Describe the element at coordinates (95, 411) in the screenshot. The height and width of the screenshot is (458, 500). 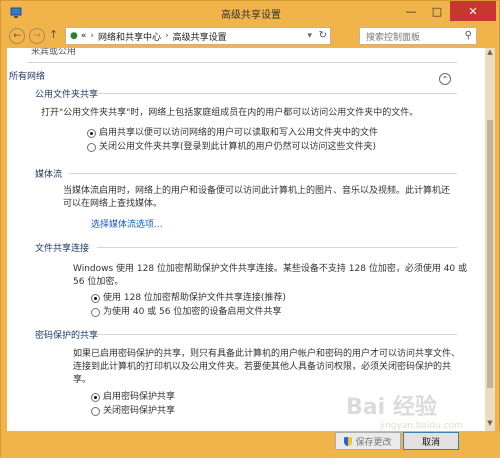
I see `password-disable-radio` at that location.